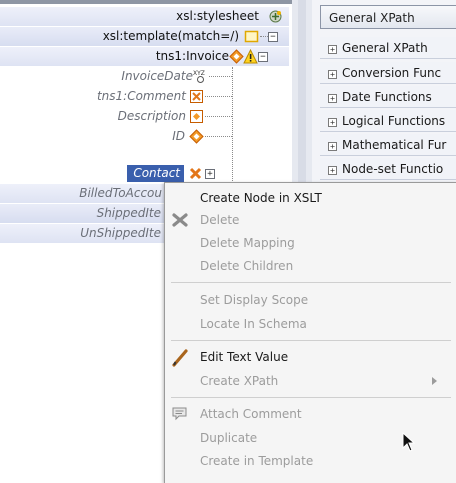 The image size is (456, 483). Describe the element at coordinates (129, 213) in the screenshot. I see `tree-node-shipped-label: ShippedIte` at that location.